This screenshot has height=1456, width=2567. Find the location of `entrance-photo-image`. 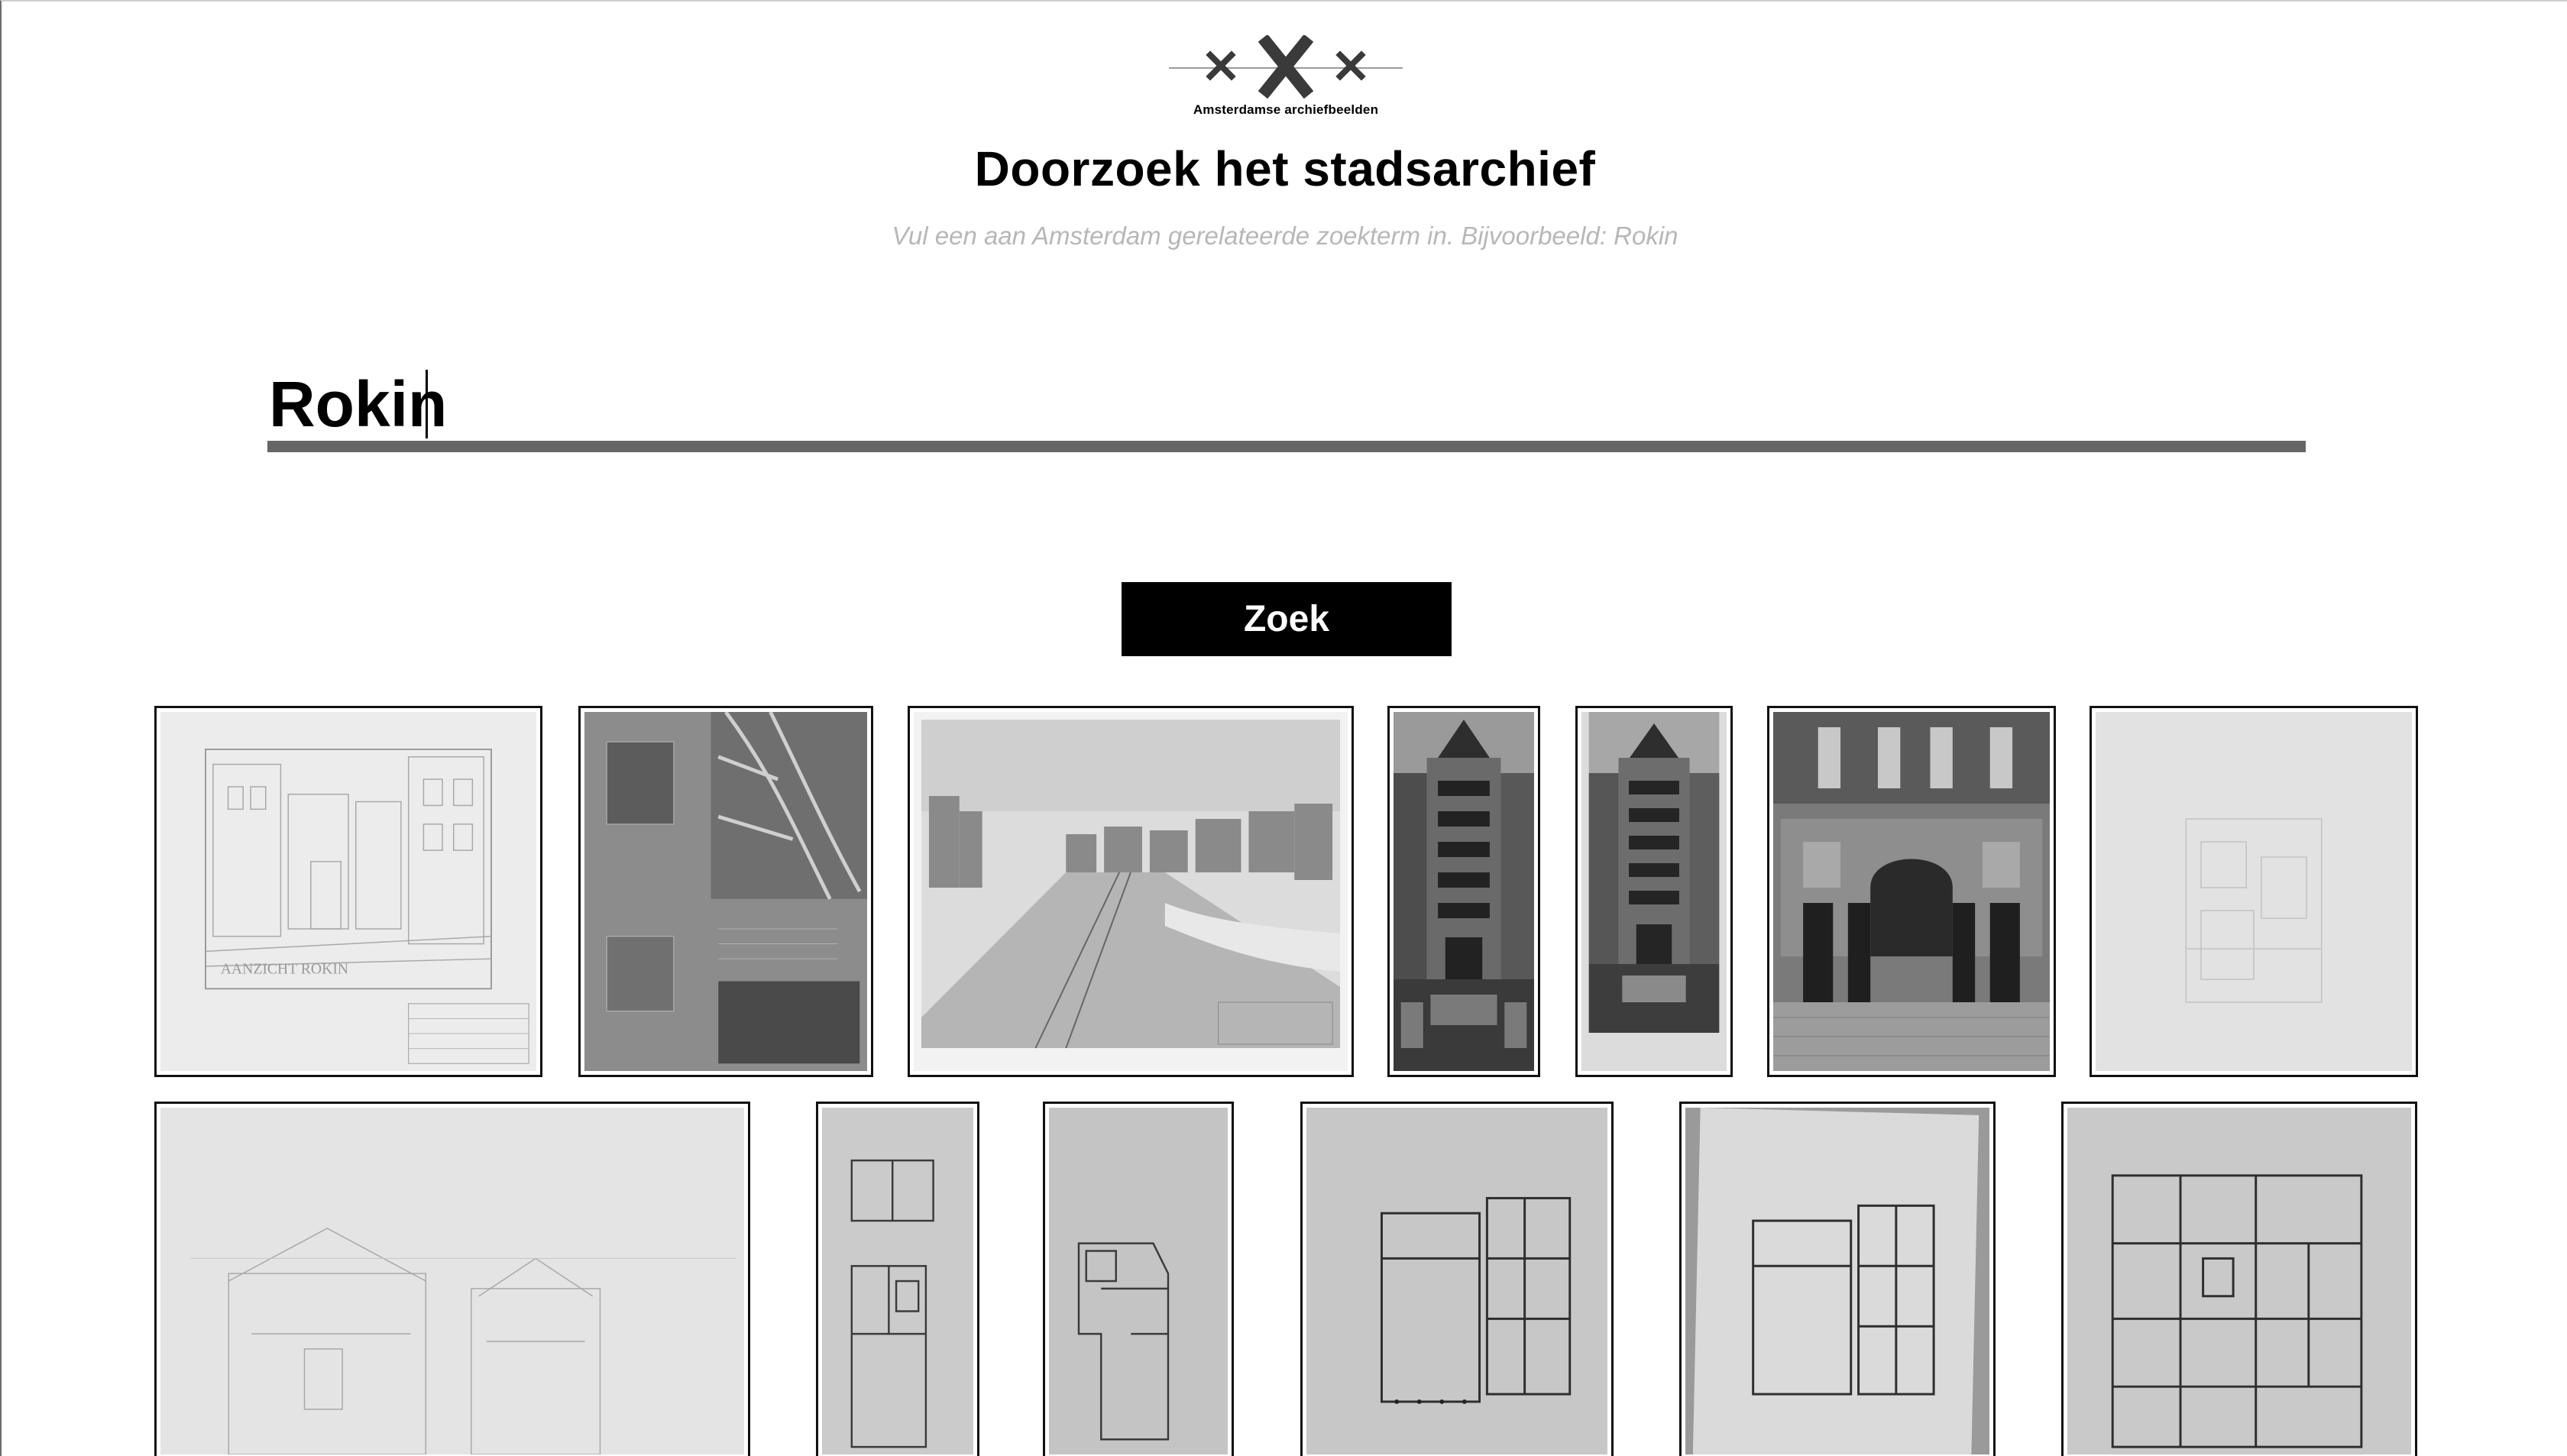

entrance-photo-image is located at coordinates (1911, 891).